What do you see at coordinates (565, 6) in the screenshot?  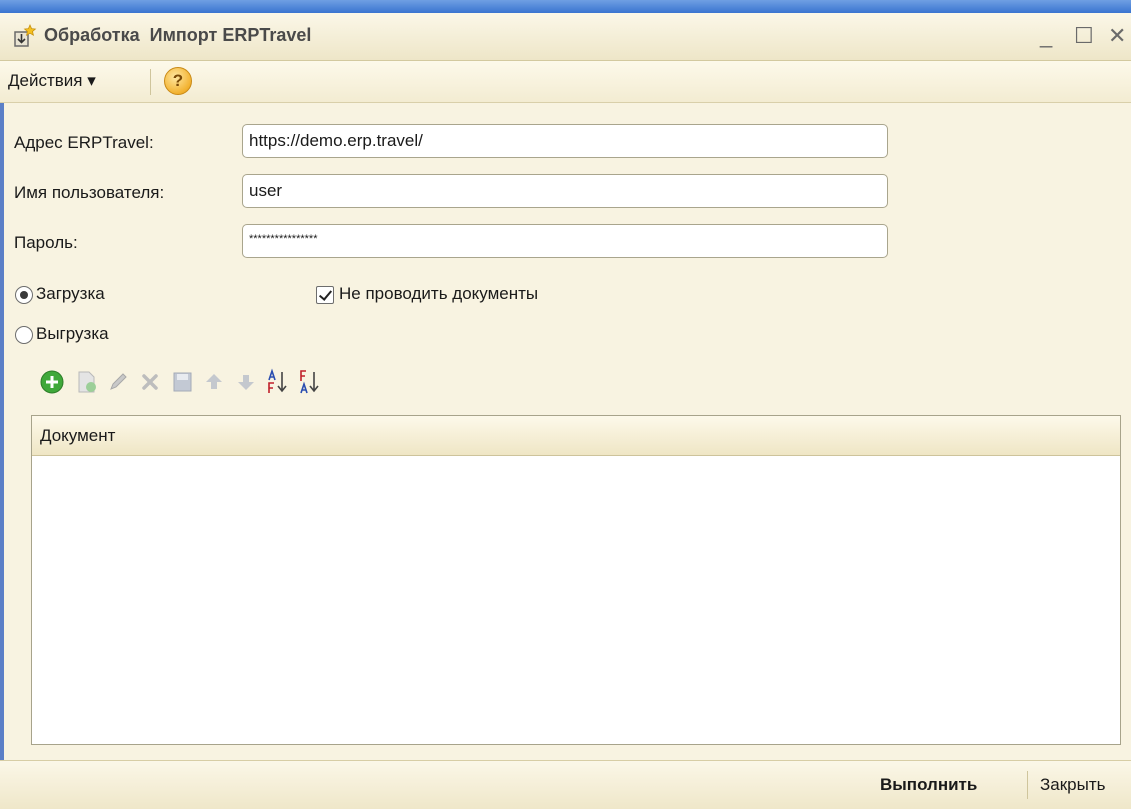 I see `screen-top-strip` at bounding box center [565, 6].